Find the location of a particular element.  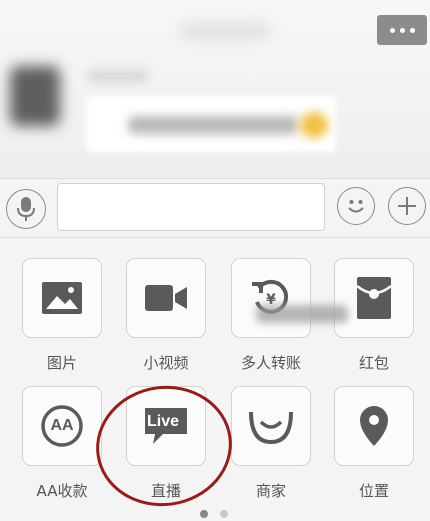

panel-item-label: 图片 is located at coordinates (61, 363).